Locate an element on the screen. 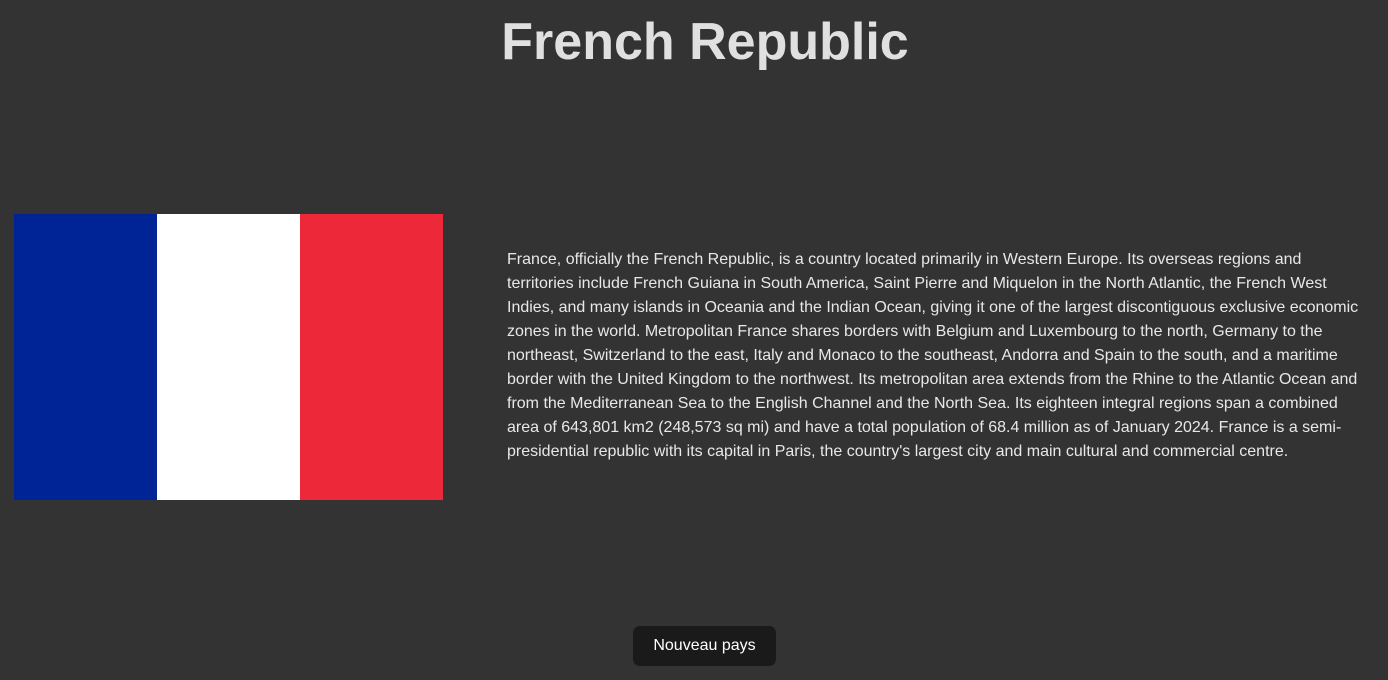  page-title: French Republic is located at coordinates (705, 42).